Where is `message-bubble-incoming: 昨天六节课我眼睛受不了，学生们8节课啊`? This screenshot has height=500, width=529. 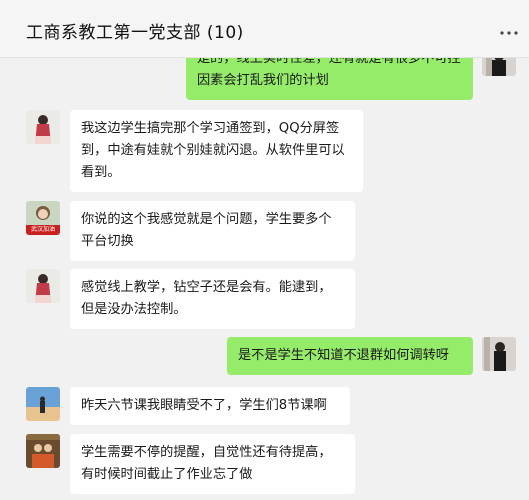 message-bubble-incoming: 昨天六节课我眼睛受不了，学生们8节课啊 is located at coordinates (210, 406).